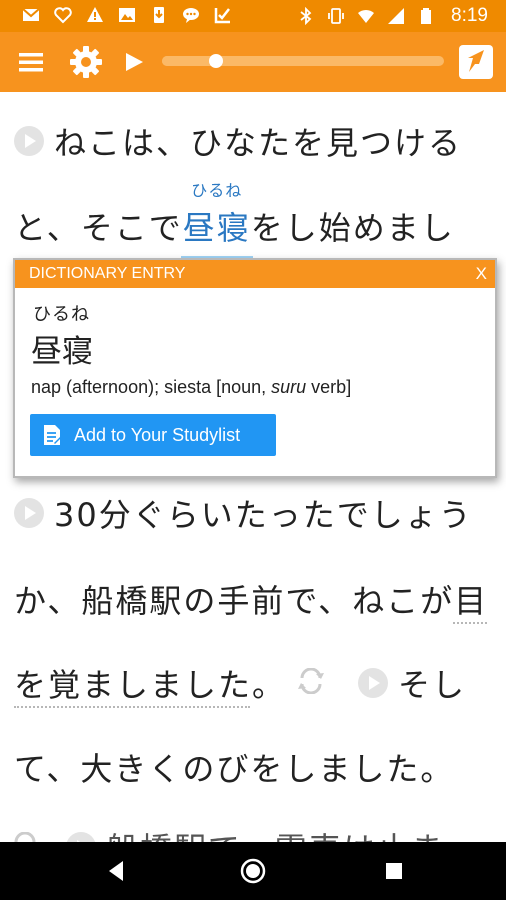 The width and height of the screenshot is (506, 900). I want to click on sentence-line: と、そこで ひるね昼寝 をし始めまし, so click(234, 220).